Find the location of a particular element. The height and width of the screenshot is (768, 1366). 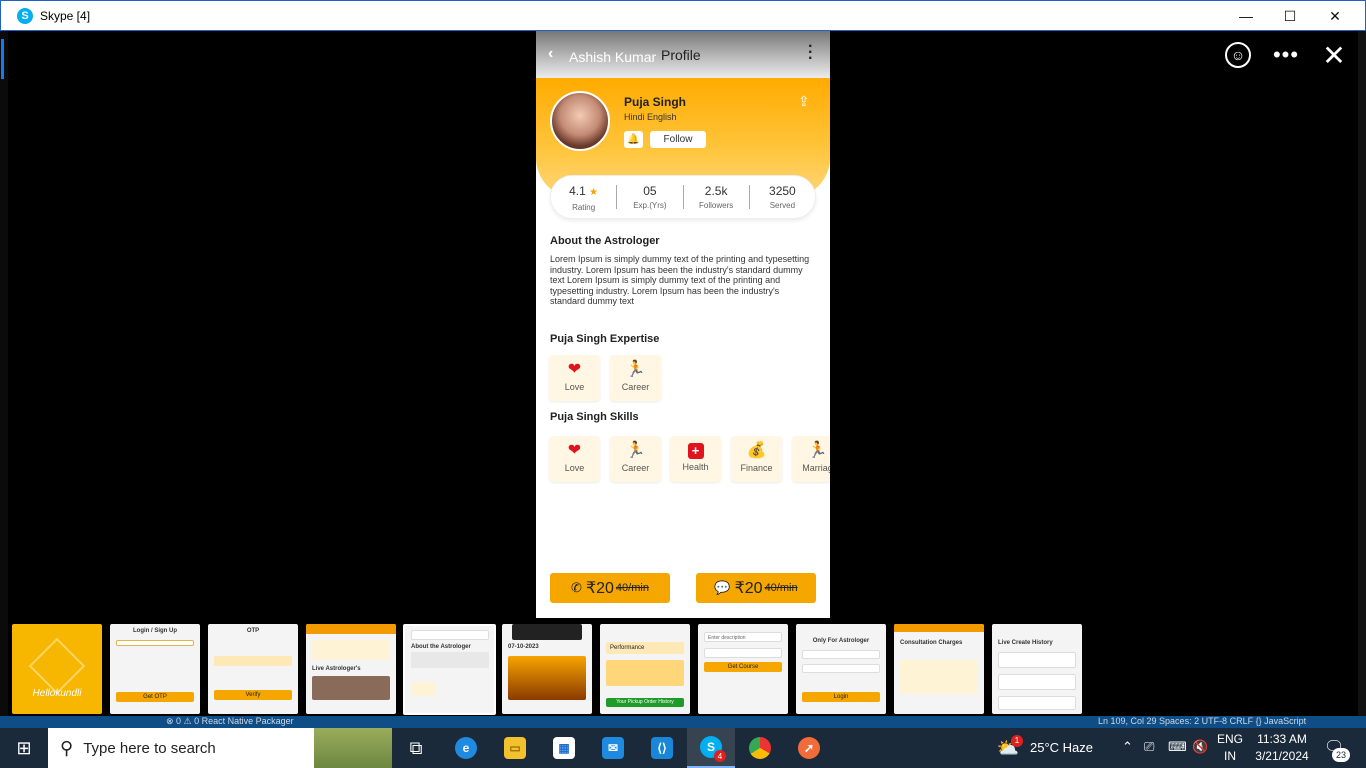

thumbnail-label: OTP is located at coordinates (253, 631).